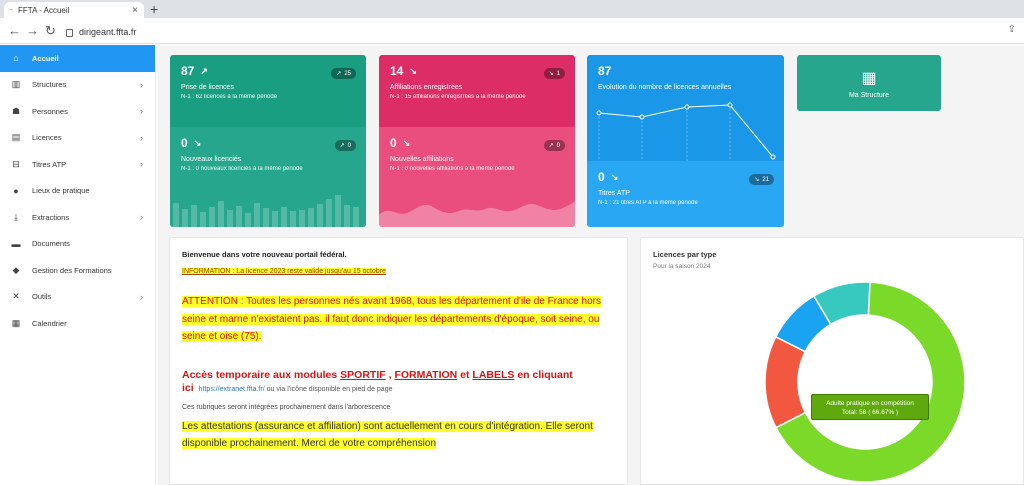 The height and width of the screenshot is (485, 1024). What do you see at coordinates (541, 32) in the screenshot?
I see `url-field: dirigeant.ffta.fr` at bounding box center [541, 32].